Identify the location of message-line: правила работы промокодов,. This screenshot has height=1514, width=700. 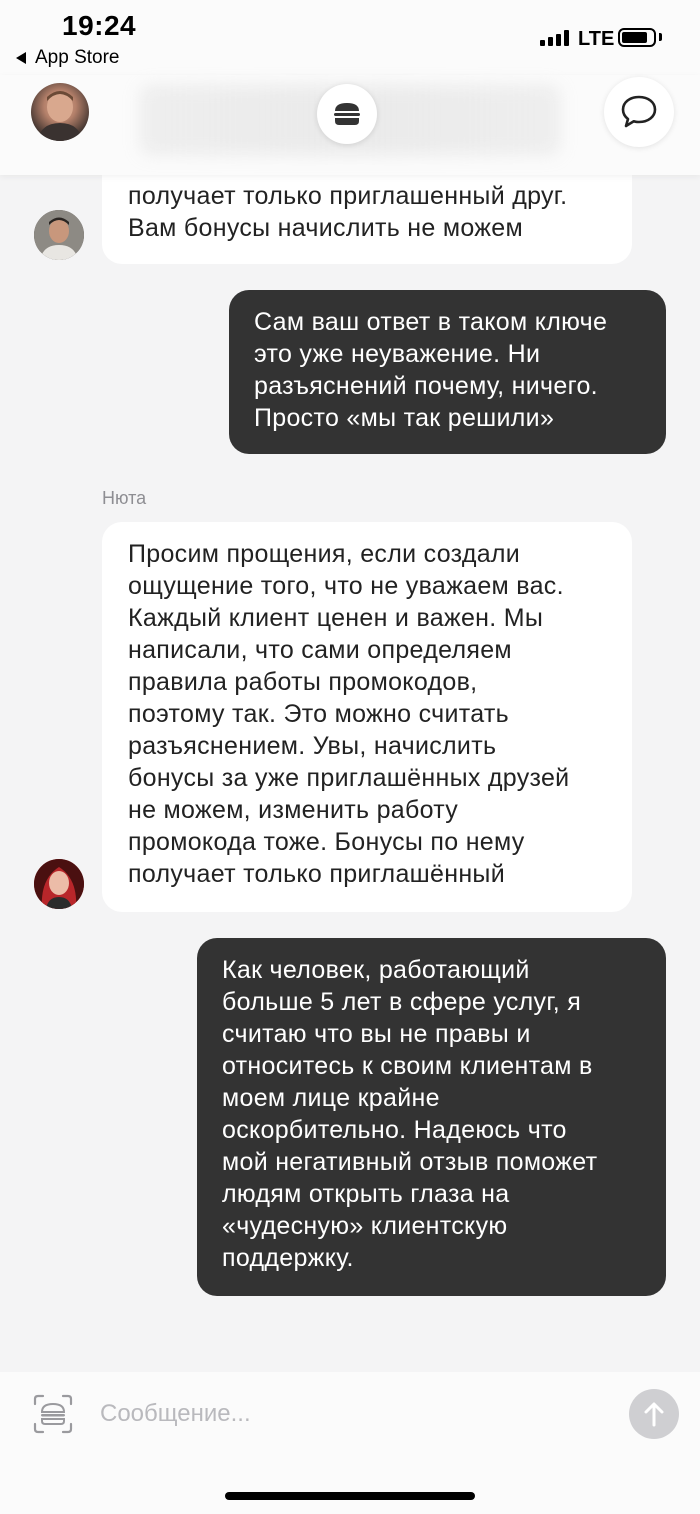
(303, 682).